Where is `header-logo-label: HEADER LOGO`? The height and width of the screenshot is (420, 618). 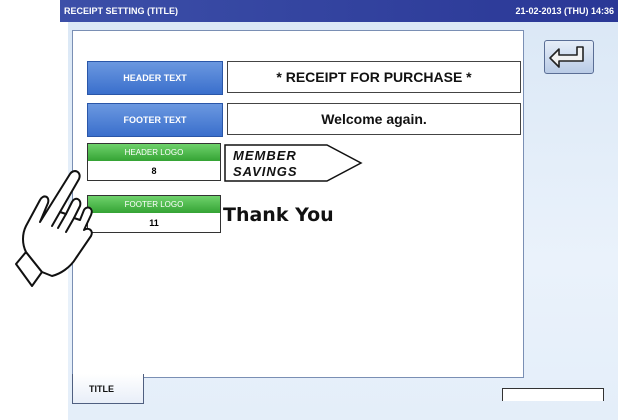 header-logo-label: HEADER LOGO is located at coordinates (154, 152).